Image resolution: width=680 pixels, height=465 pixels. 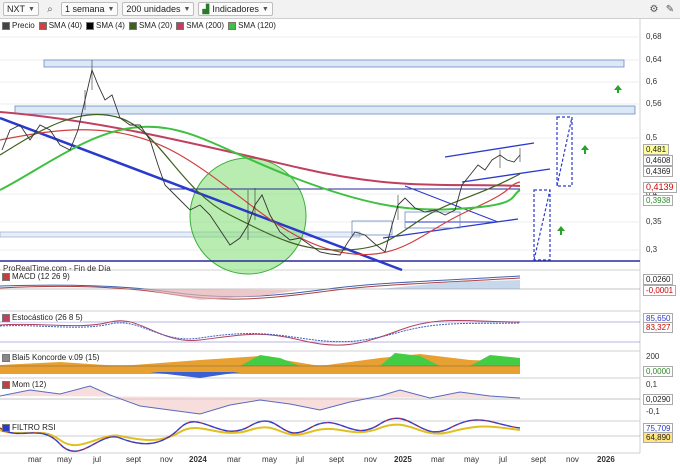 What do you see at coordinates (652, 137) in the screenshot?
I see `y-axis-label: 0,5` at bounding box center [652, 137].